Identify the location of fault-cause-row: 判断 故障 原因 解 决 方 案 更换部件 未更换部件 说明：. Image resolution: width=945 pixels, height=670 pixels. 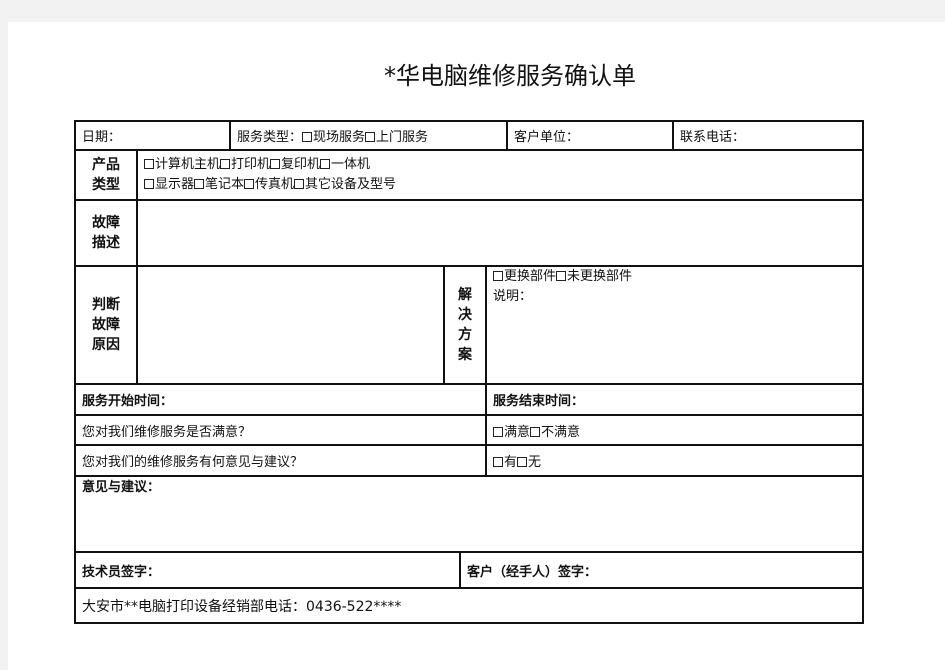
(469, 326).